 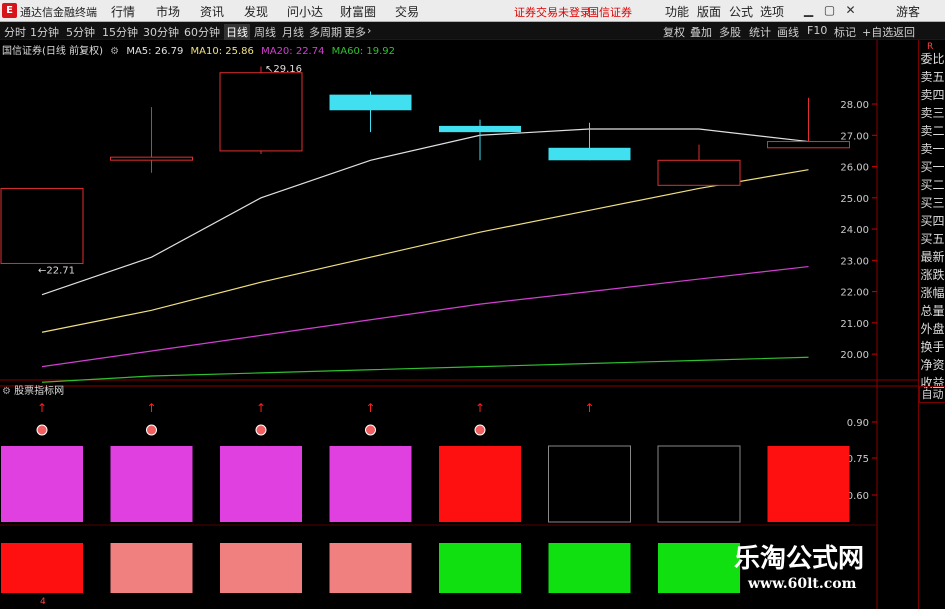 What do you see at coordinates (425, 316) in the screenshot?
I see `ma-line-ma20` at bounding box center [425, 316].